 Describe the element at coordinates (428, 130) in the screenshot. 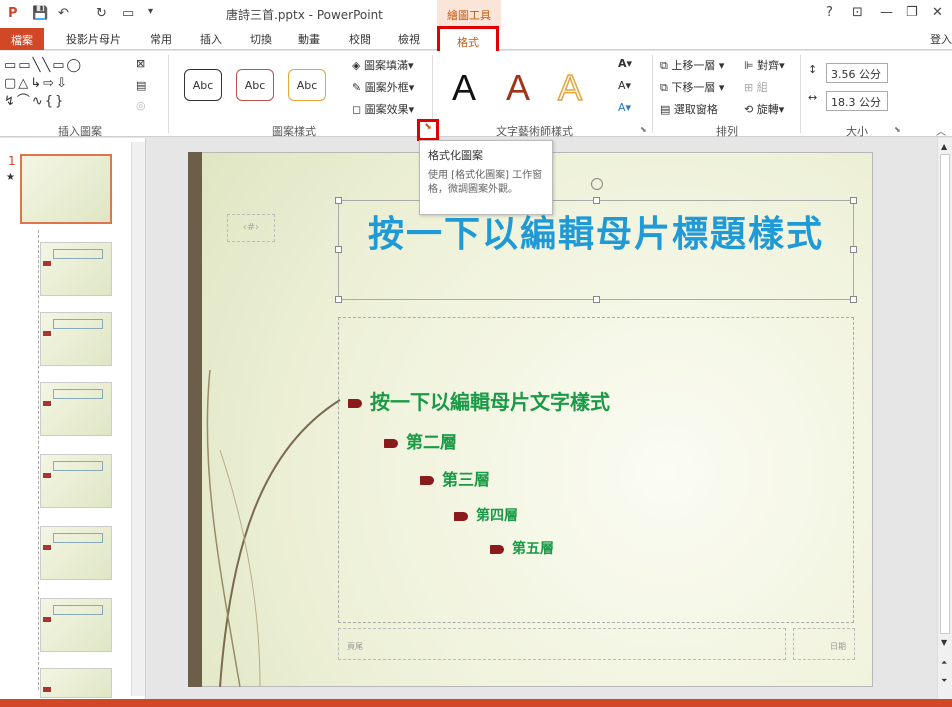

I see `format-shape-launcher-icon: ⬊` at that location.